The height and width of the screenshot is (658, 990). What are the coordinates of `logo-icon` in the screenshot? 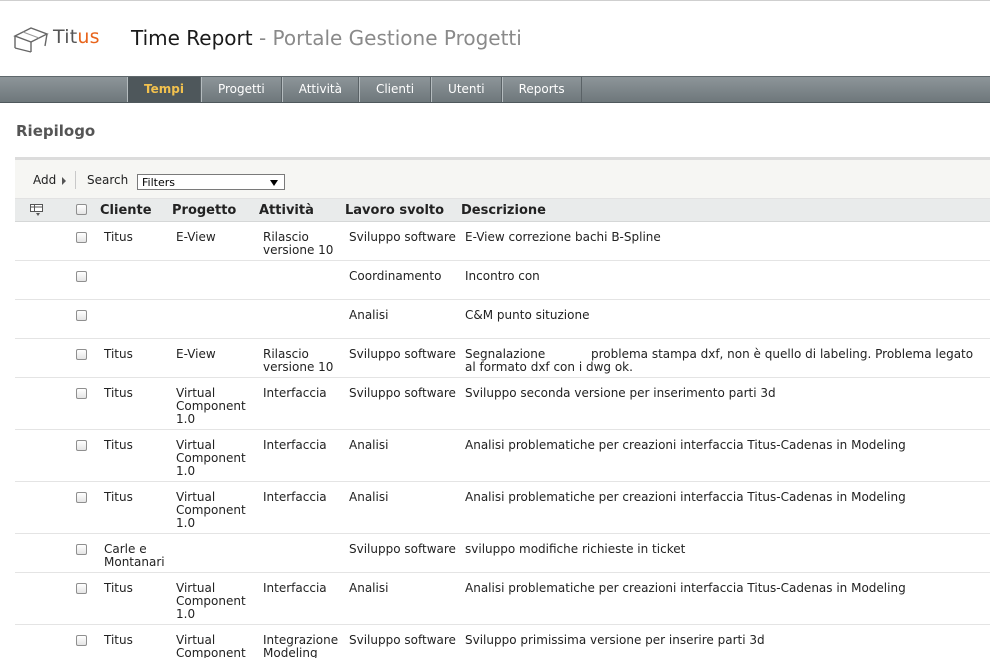 It's located at (31, 40).